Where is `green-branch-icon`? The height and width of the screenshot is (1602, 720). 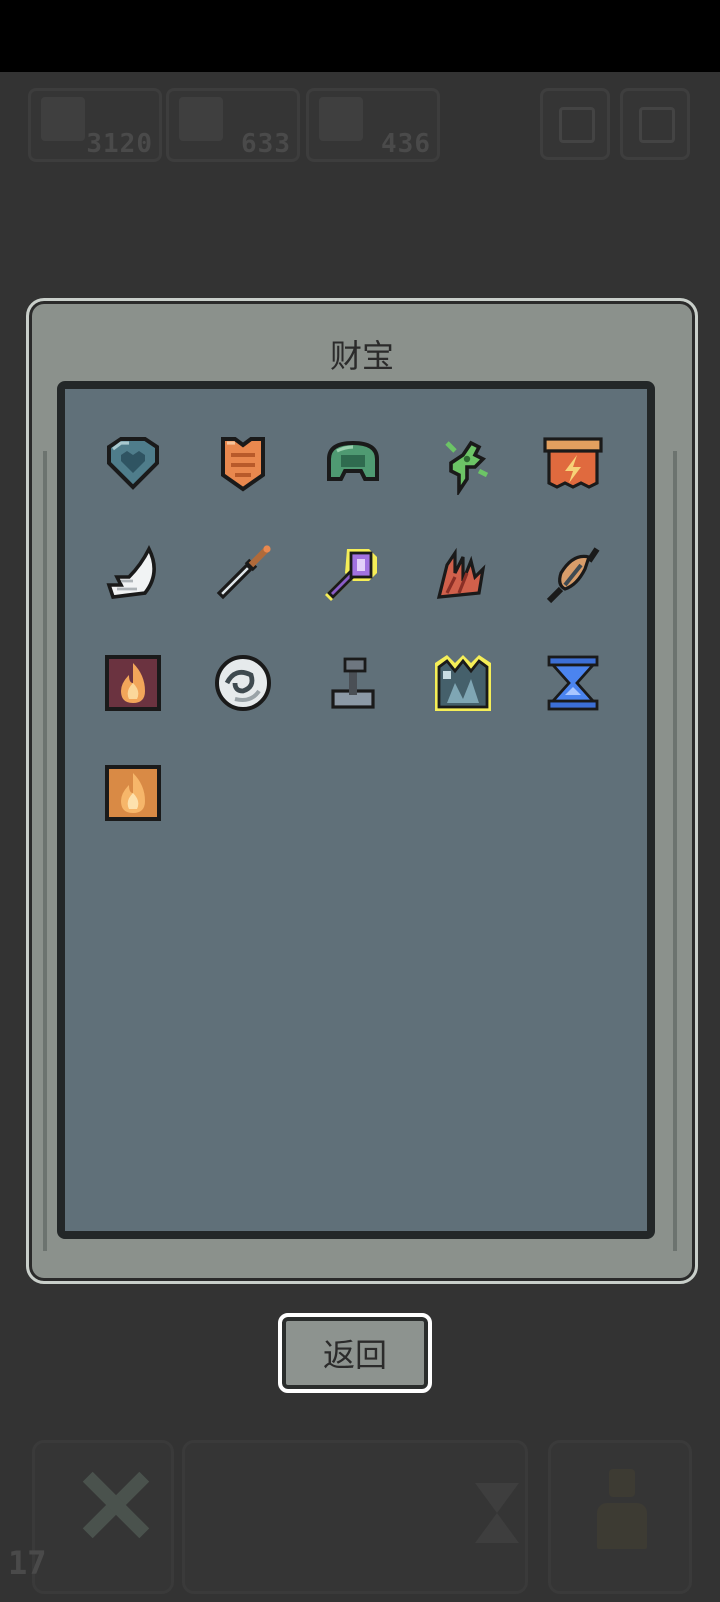 green-branch-icon is located at coordinates (463, 463).